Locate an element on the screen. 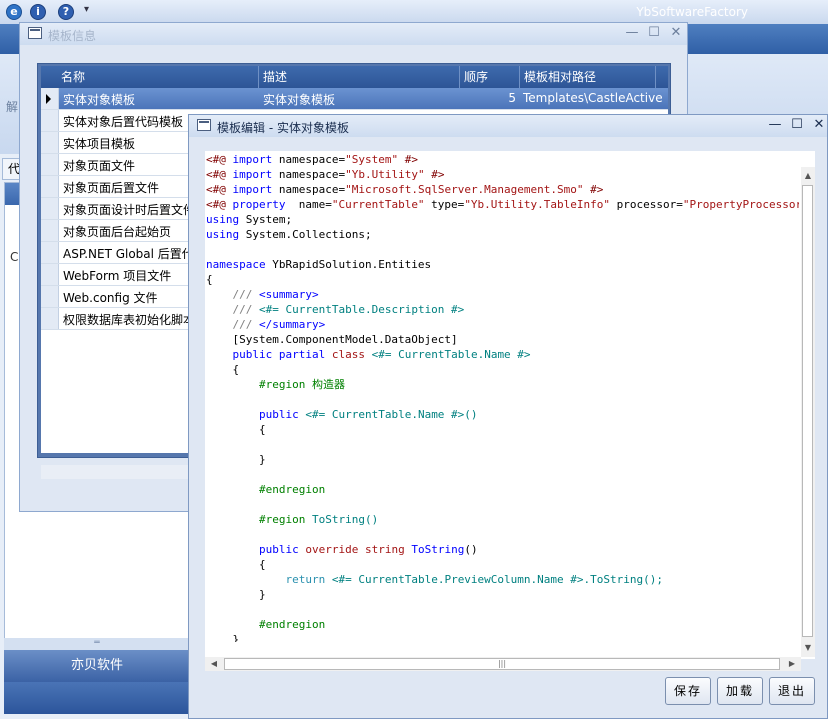 Image resolution: width=828 pixels, height=719 pixels. scroll-right-icon: ▶ is located at coordinates (792, 664).